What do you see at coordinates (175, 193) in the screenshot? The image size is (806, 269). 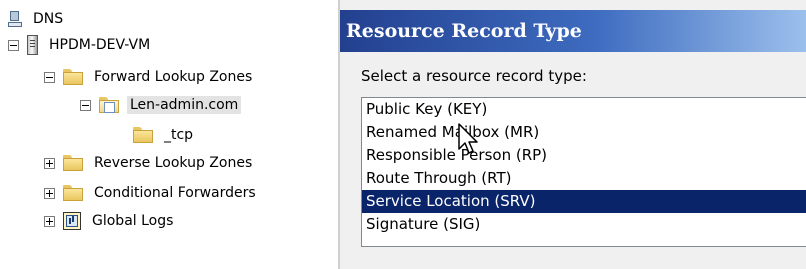 I see `tree-label-conditional-forwarders: Conditional Forwarders` at bounding box center [175, 193].